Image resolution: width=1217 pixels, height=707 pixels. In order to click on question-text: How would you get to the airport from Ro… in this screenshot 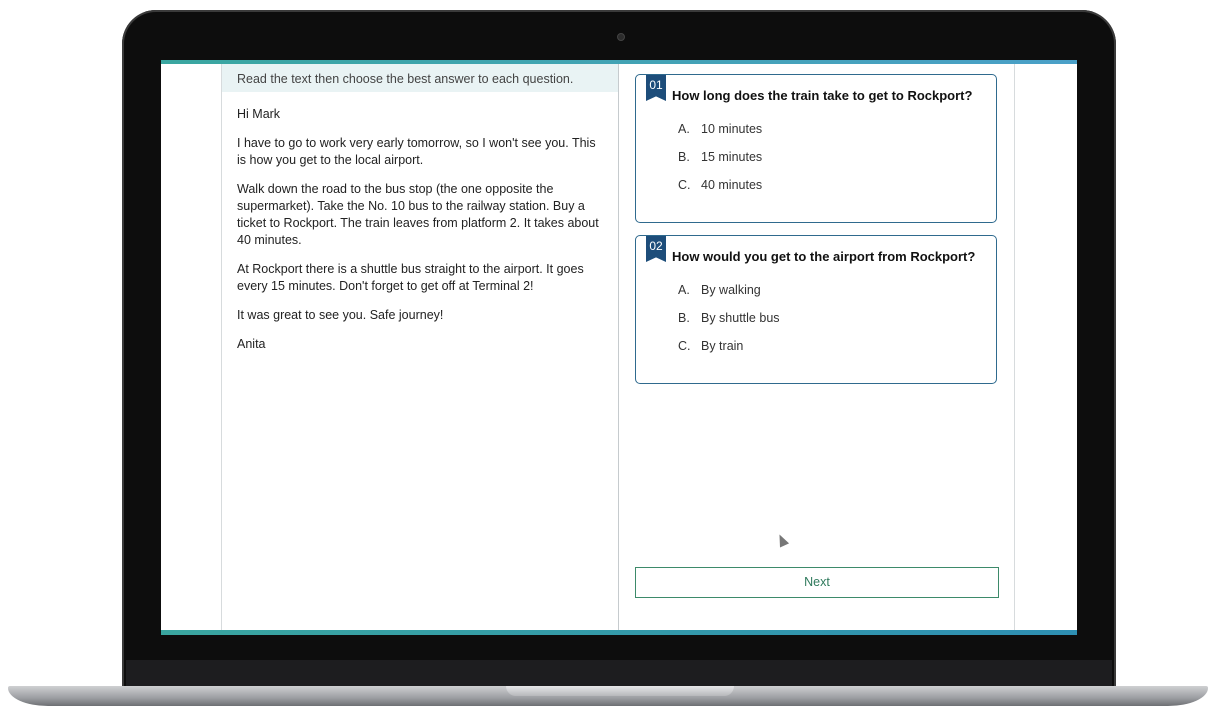, I will do `click(824, 256)`.